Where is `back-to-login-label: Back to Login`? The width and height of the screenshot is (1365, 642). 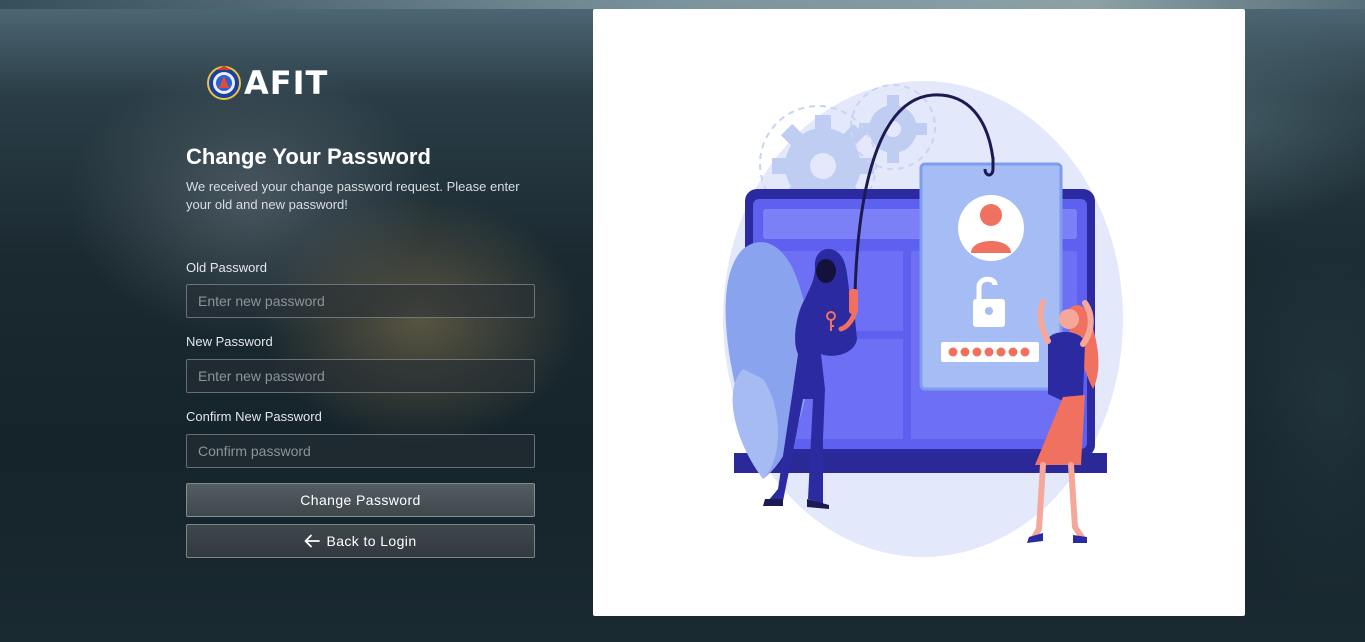 back-to-login-label: Back to Login is located at coordinates (371, 541).